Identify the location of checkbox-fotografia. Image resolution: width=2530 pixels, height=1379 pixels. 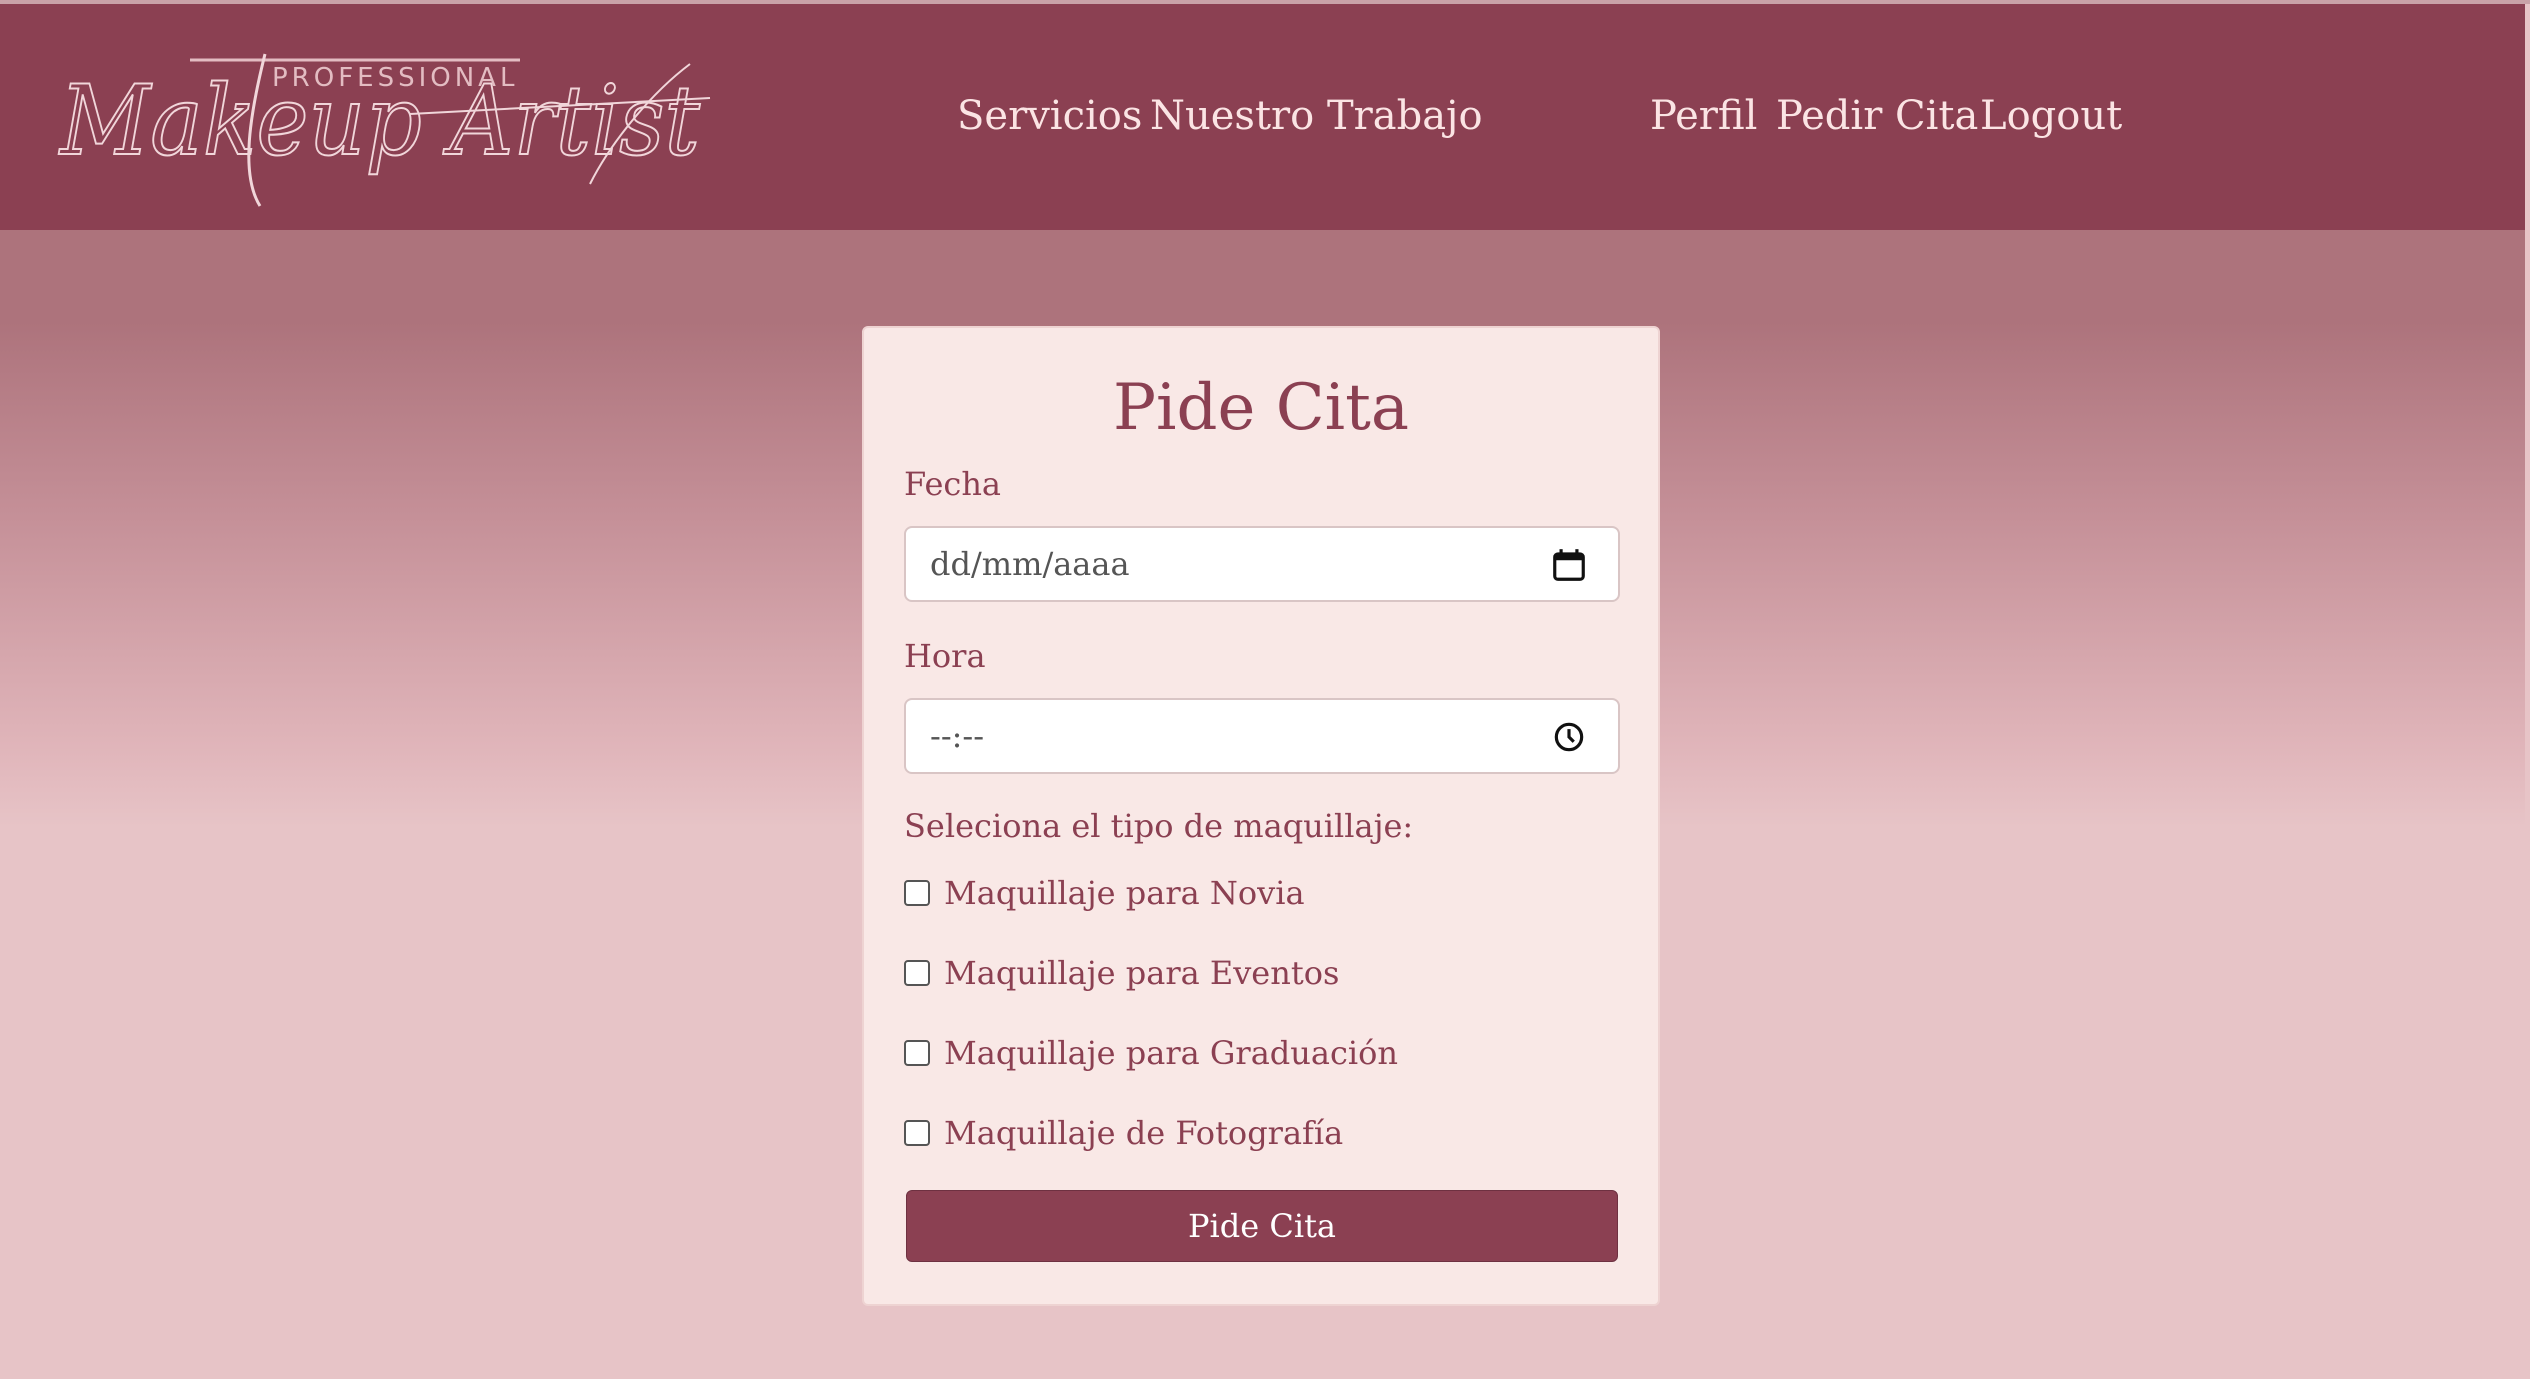
(917, 1133).